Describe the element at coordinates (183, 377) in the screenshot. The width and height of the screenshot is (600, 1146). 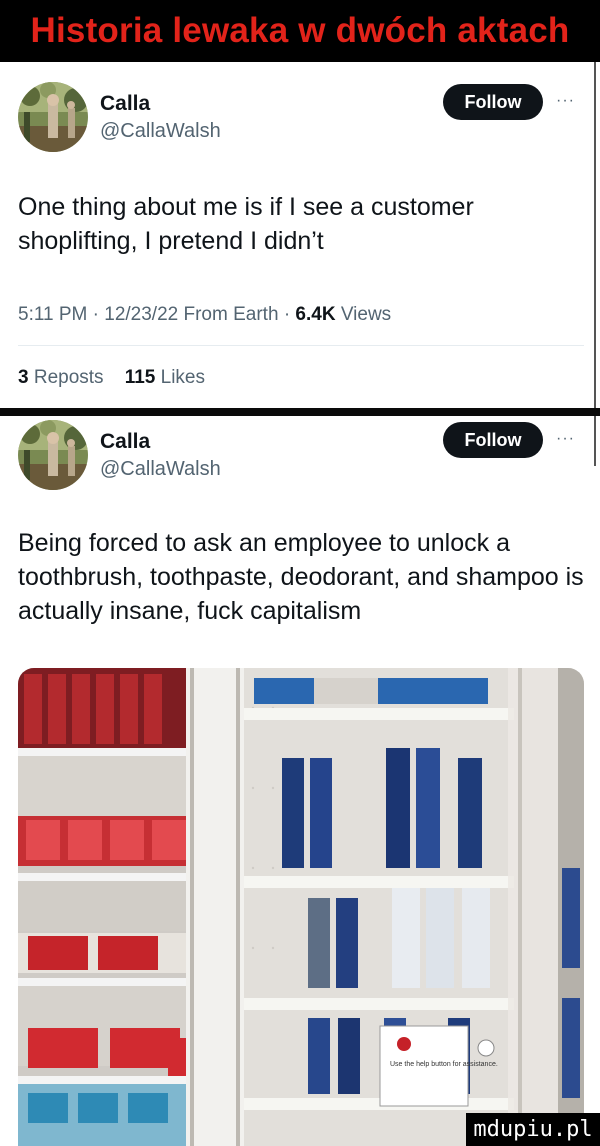
I see `likes-label: Likes` at that location.